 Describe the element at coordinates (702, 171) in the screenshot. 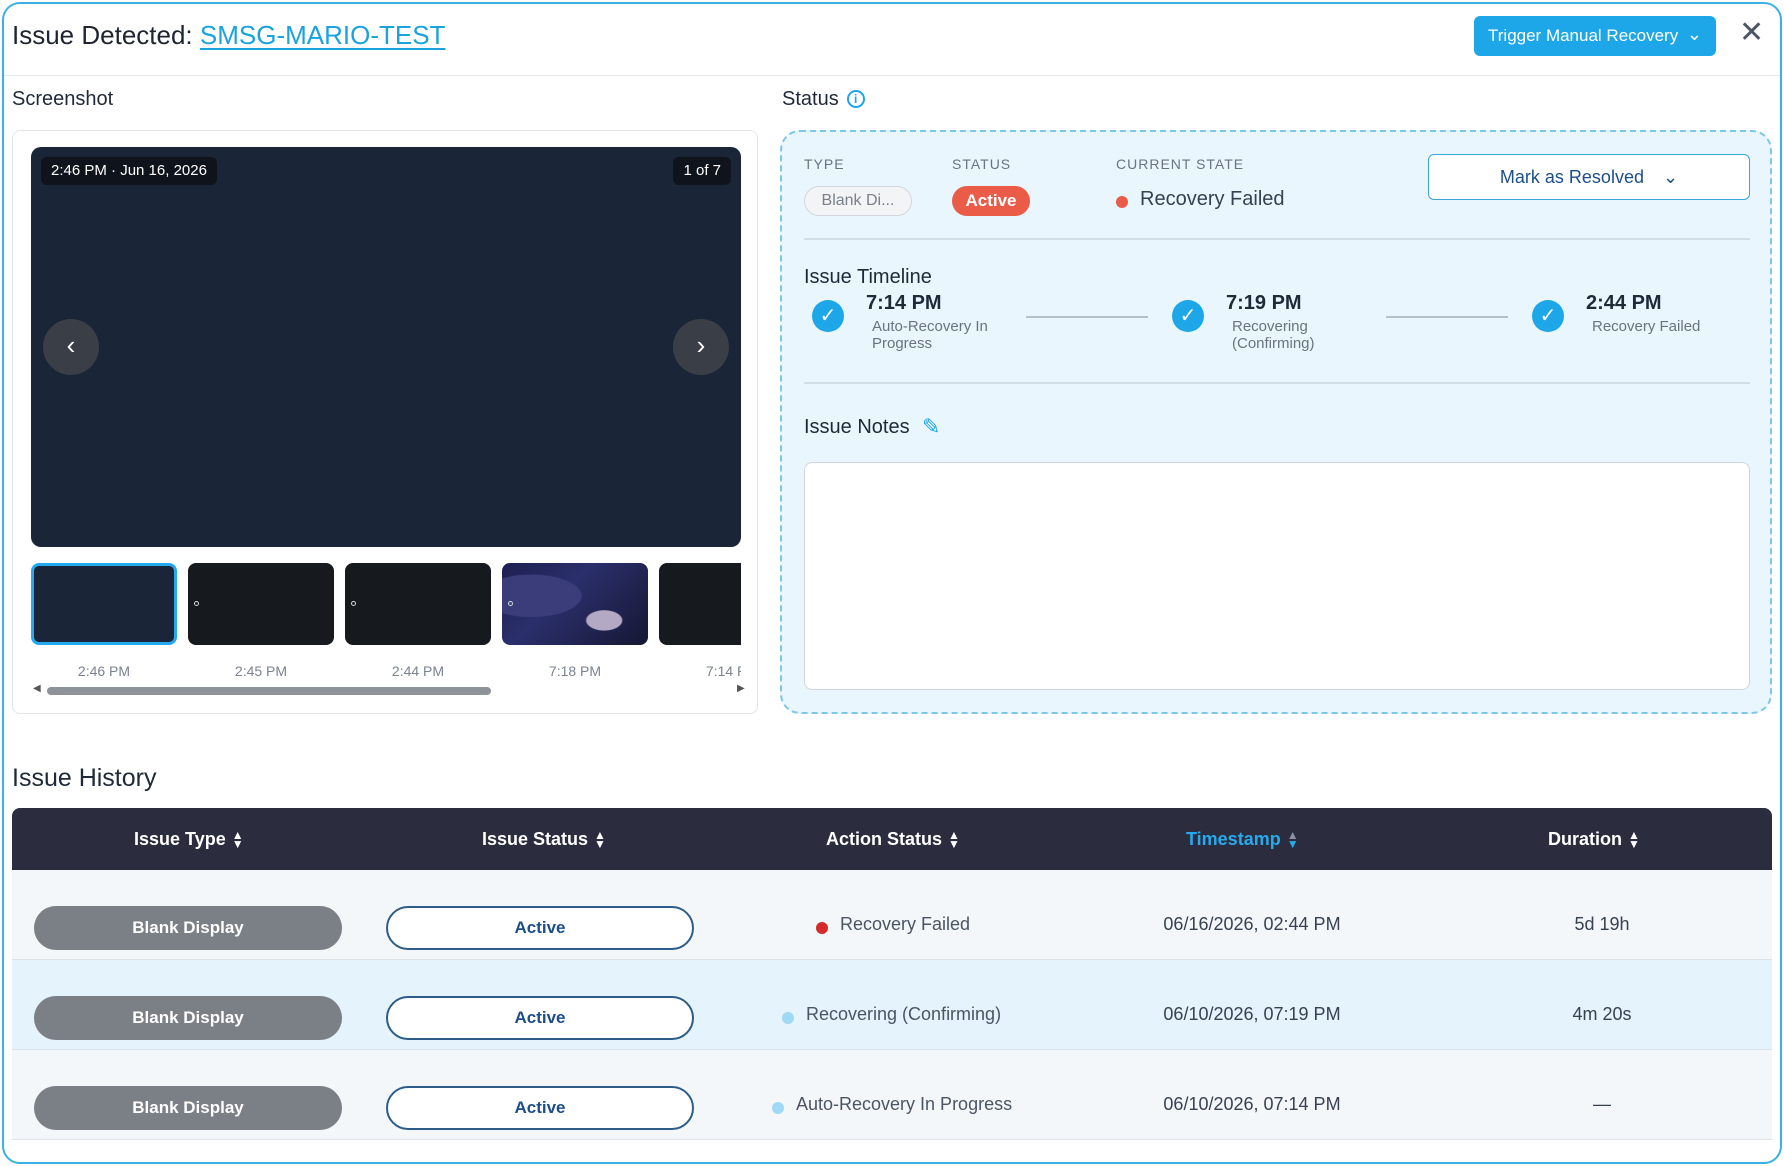

I see `screenshot-counter: 1 of 7` at that location.